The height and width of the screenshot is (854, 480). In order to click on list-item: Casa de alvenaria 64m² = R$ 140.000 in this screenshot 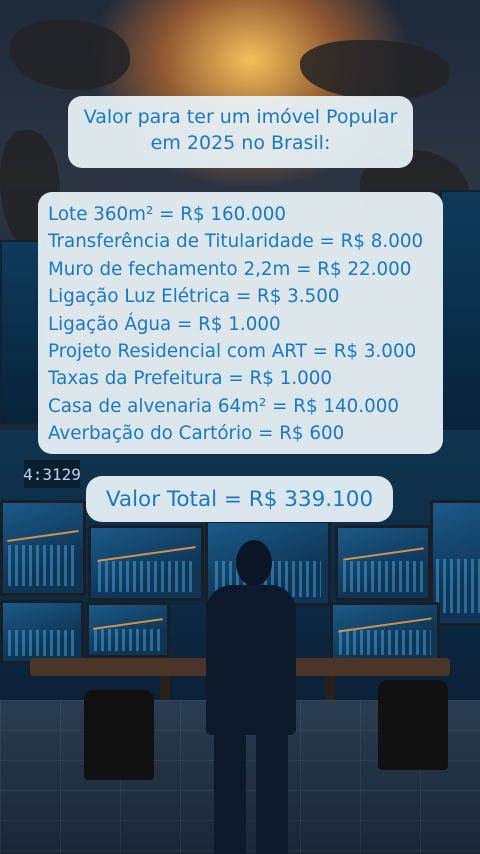, I will do `click(223, 406)`.